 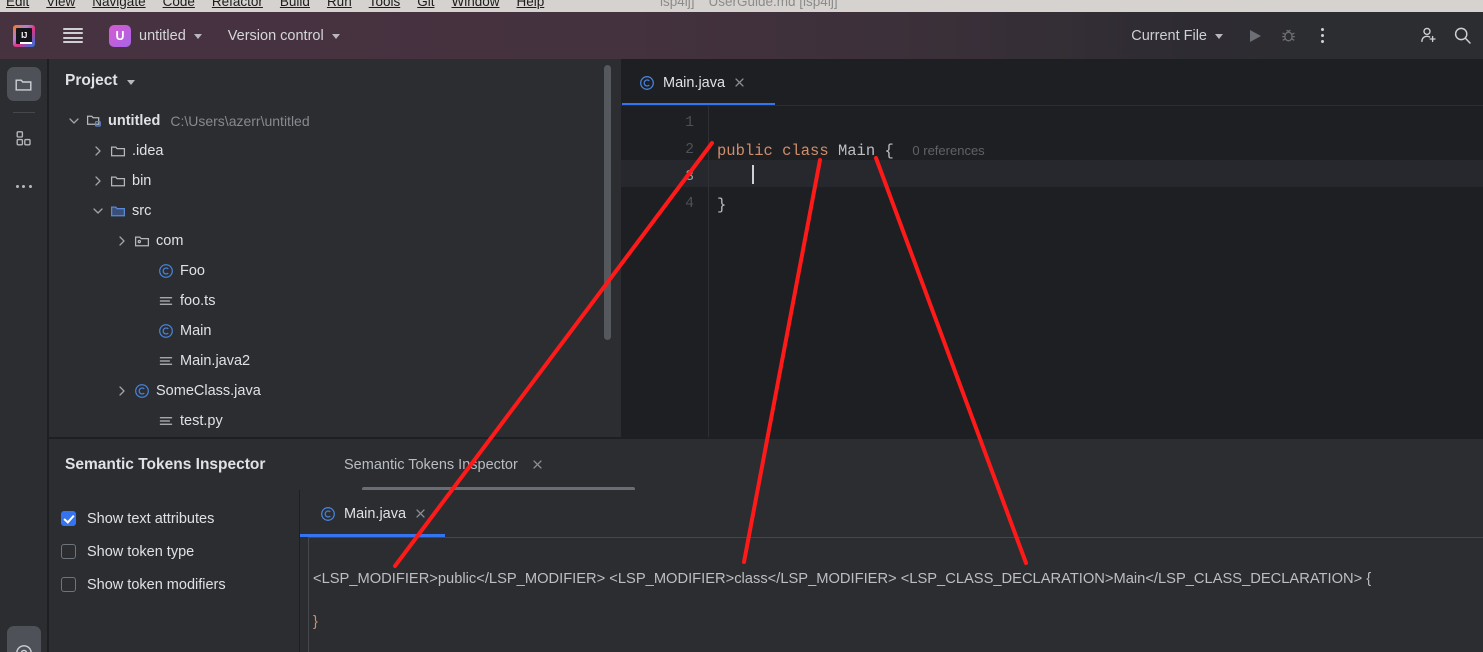 I want to click on java-class-icon, so click(x=165, y=331).